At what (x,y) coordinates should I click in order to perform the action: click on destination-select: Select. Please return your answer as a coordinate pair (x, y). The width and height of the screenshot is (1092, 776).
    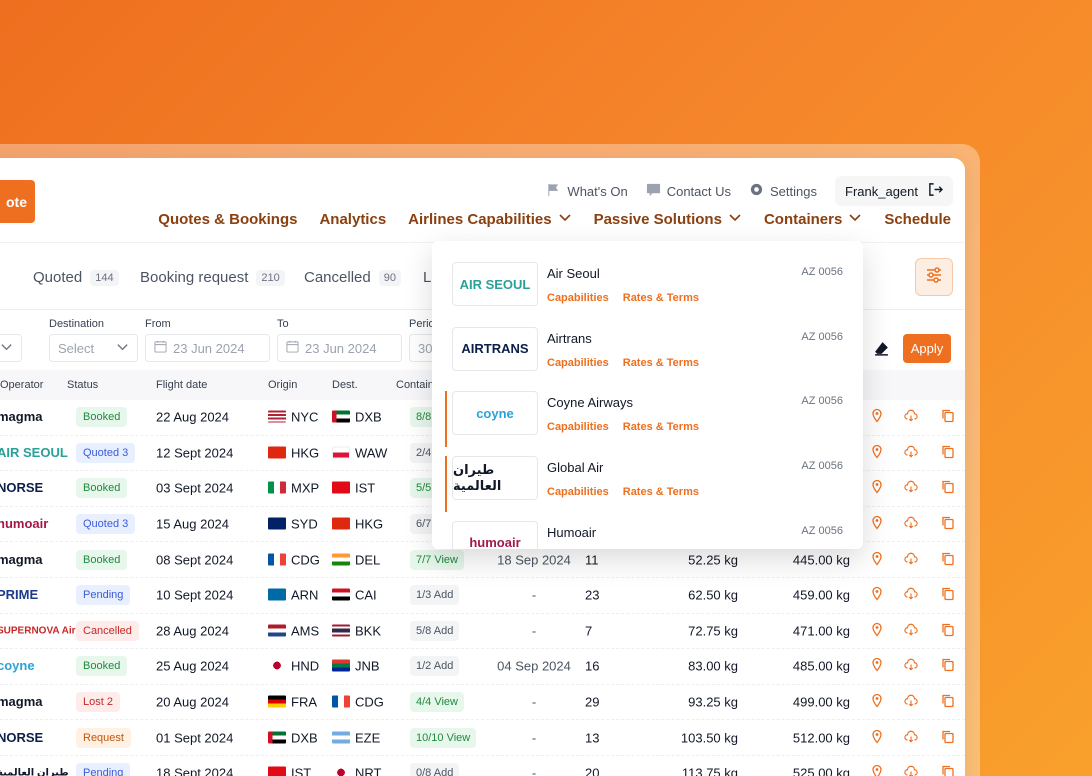
    Looking at the image, I should click on (93, 348).